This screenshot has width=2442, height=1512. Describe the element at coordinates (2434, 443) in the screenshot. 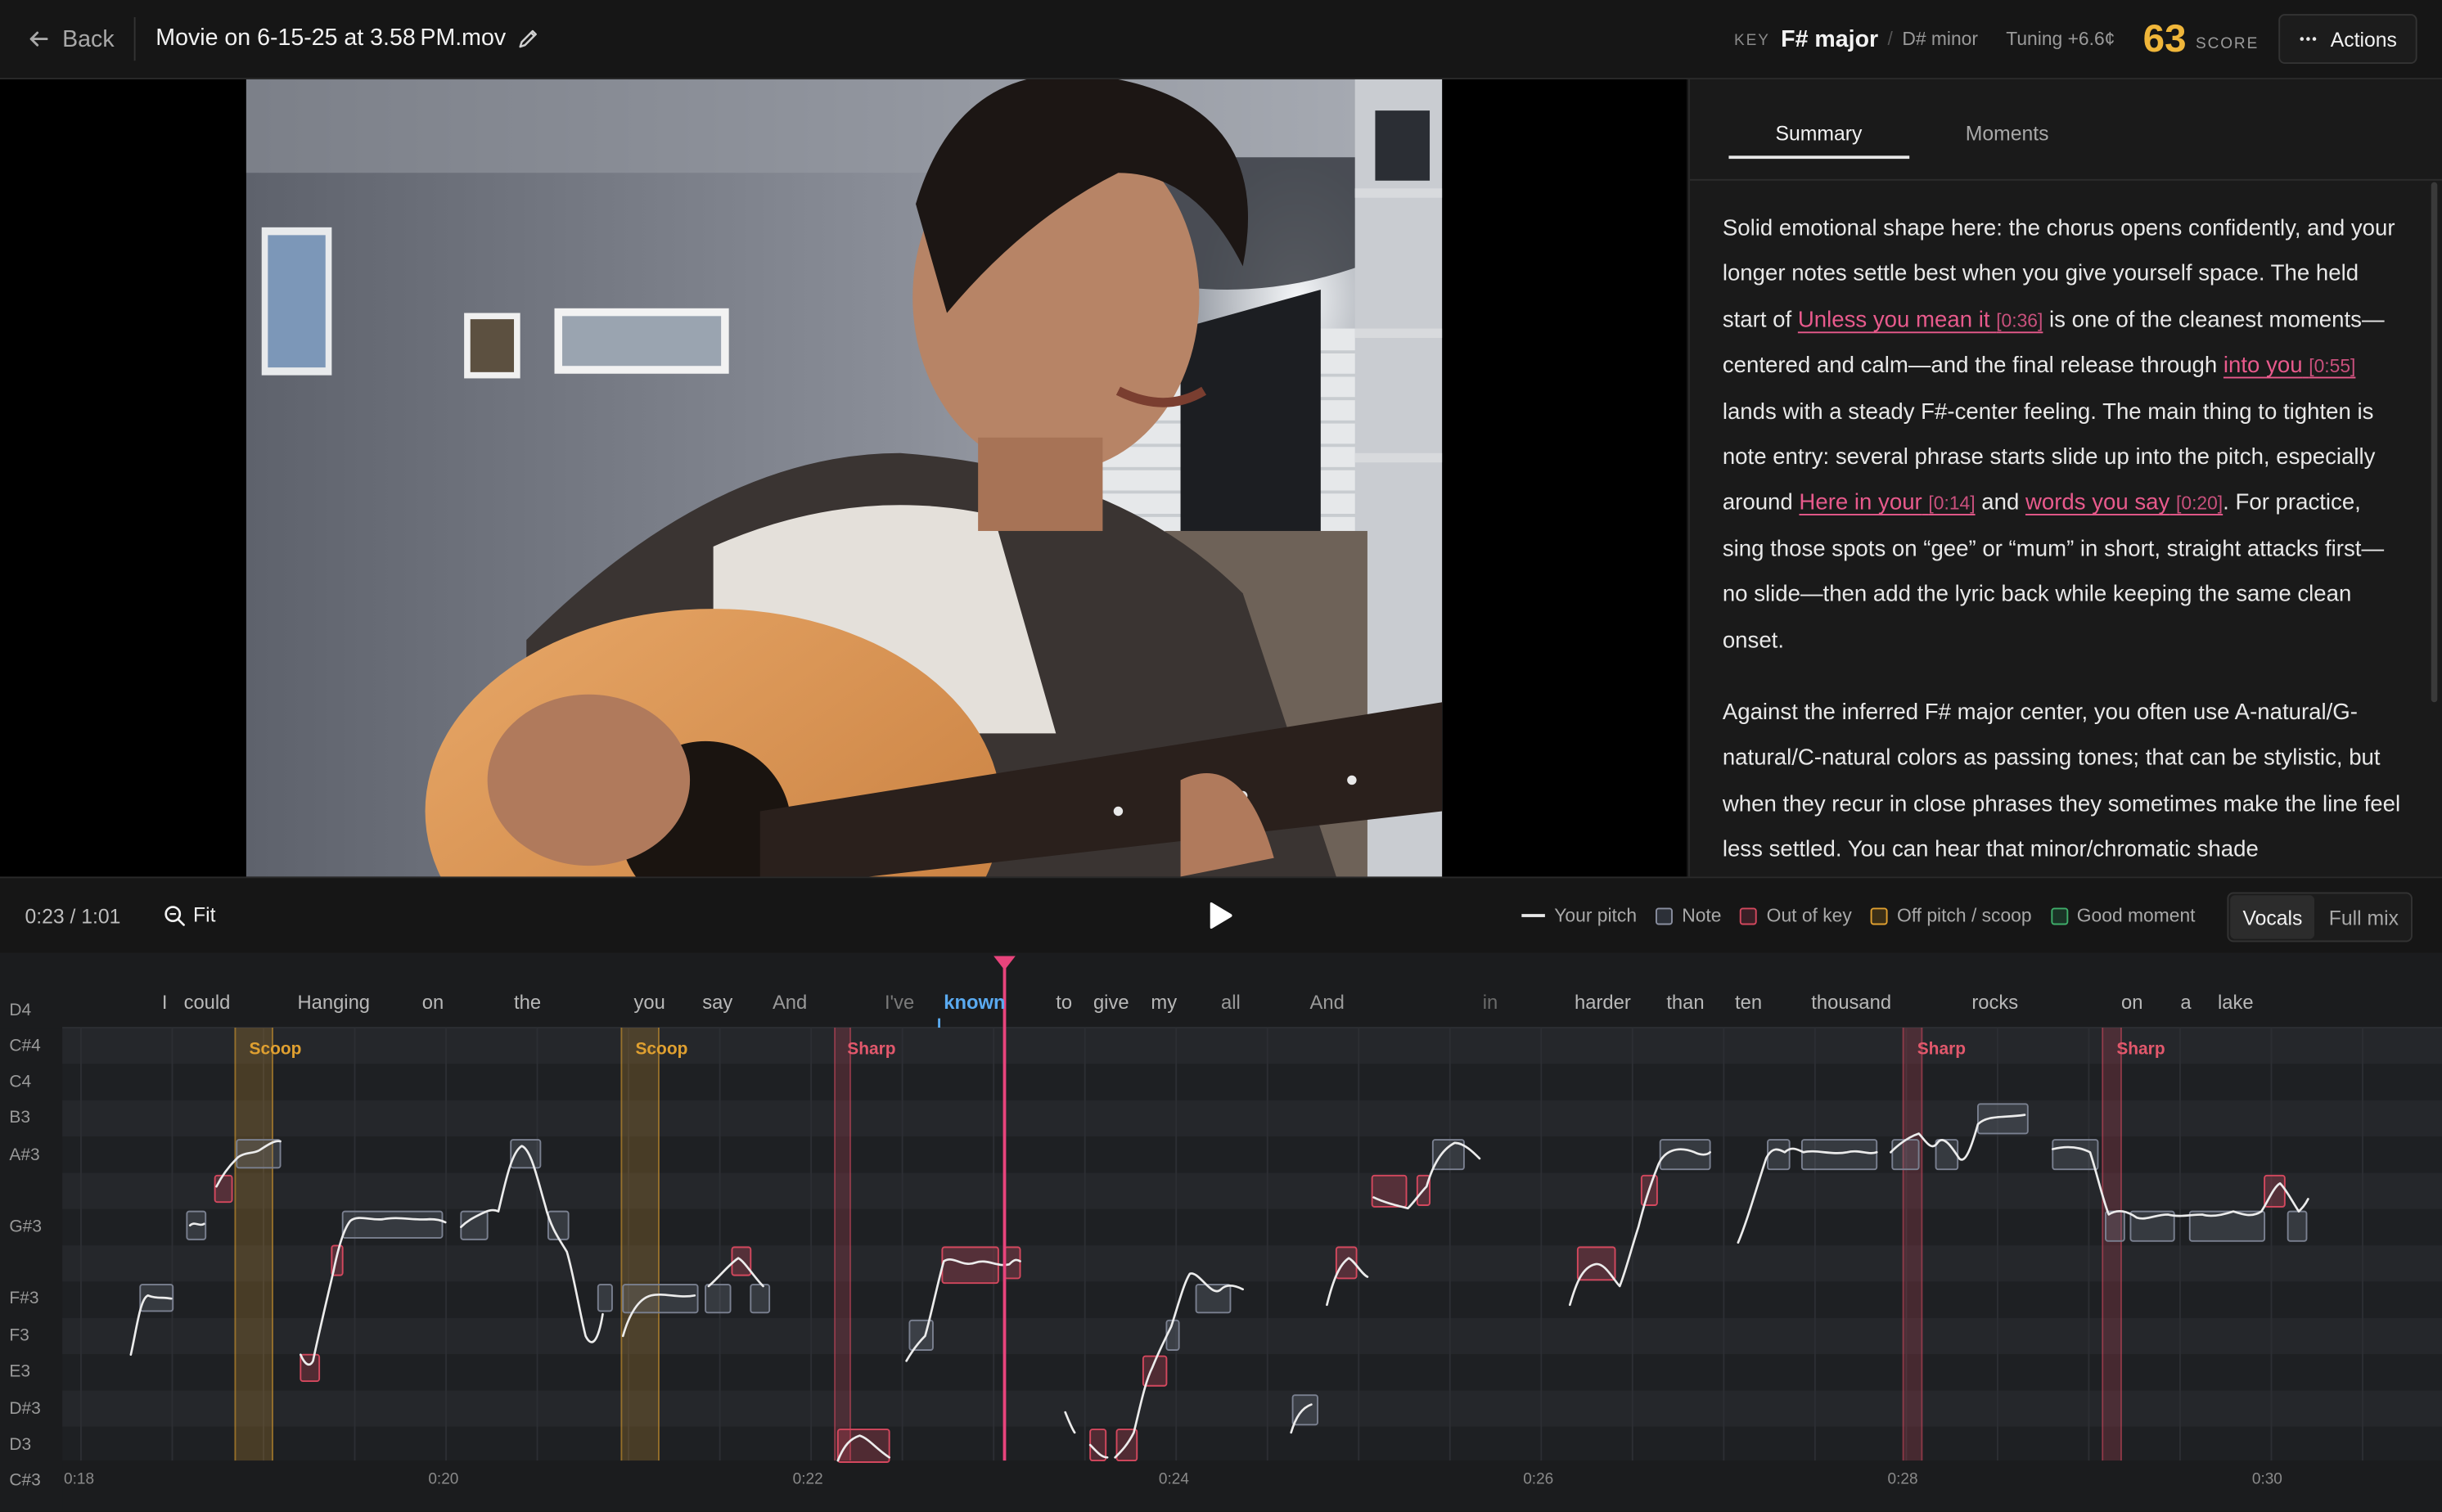

I see `panel-scrollbar` at that location.